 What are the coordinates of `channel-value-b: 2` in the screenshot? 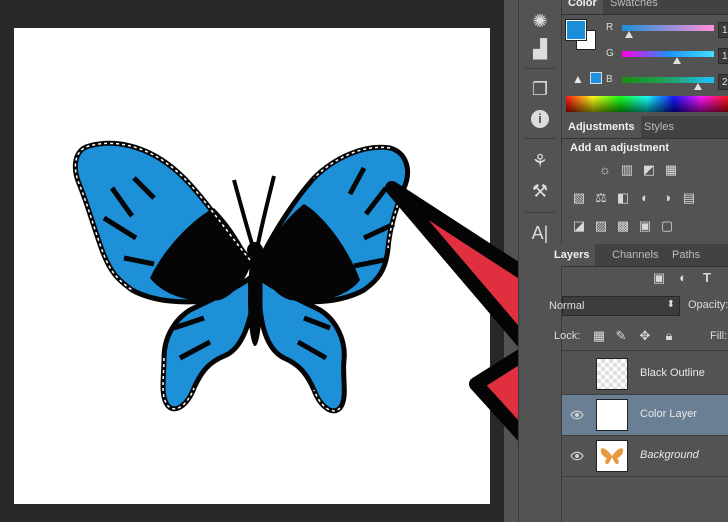 It's located at (723, 82).